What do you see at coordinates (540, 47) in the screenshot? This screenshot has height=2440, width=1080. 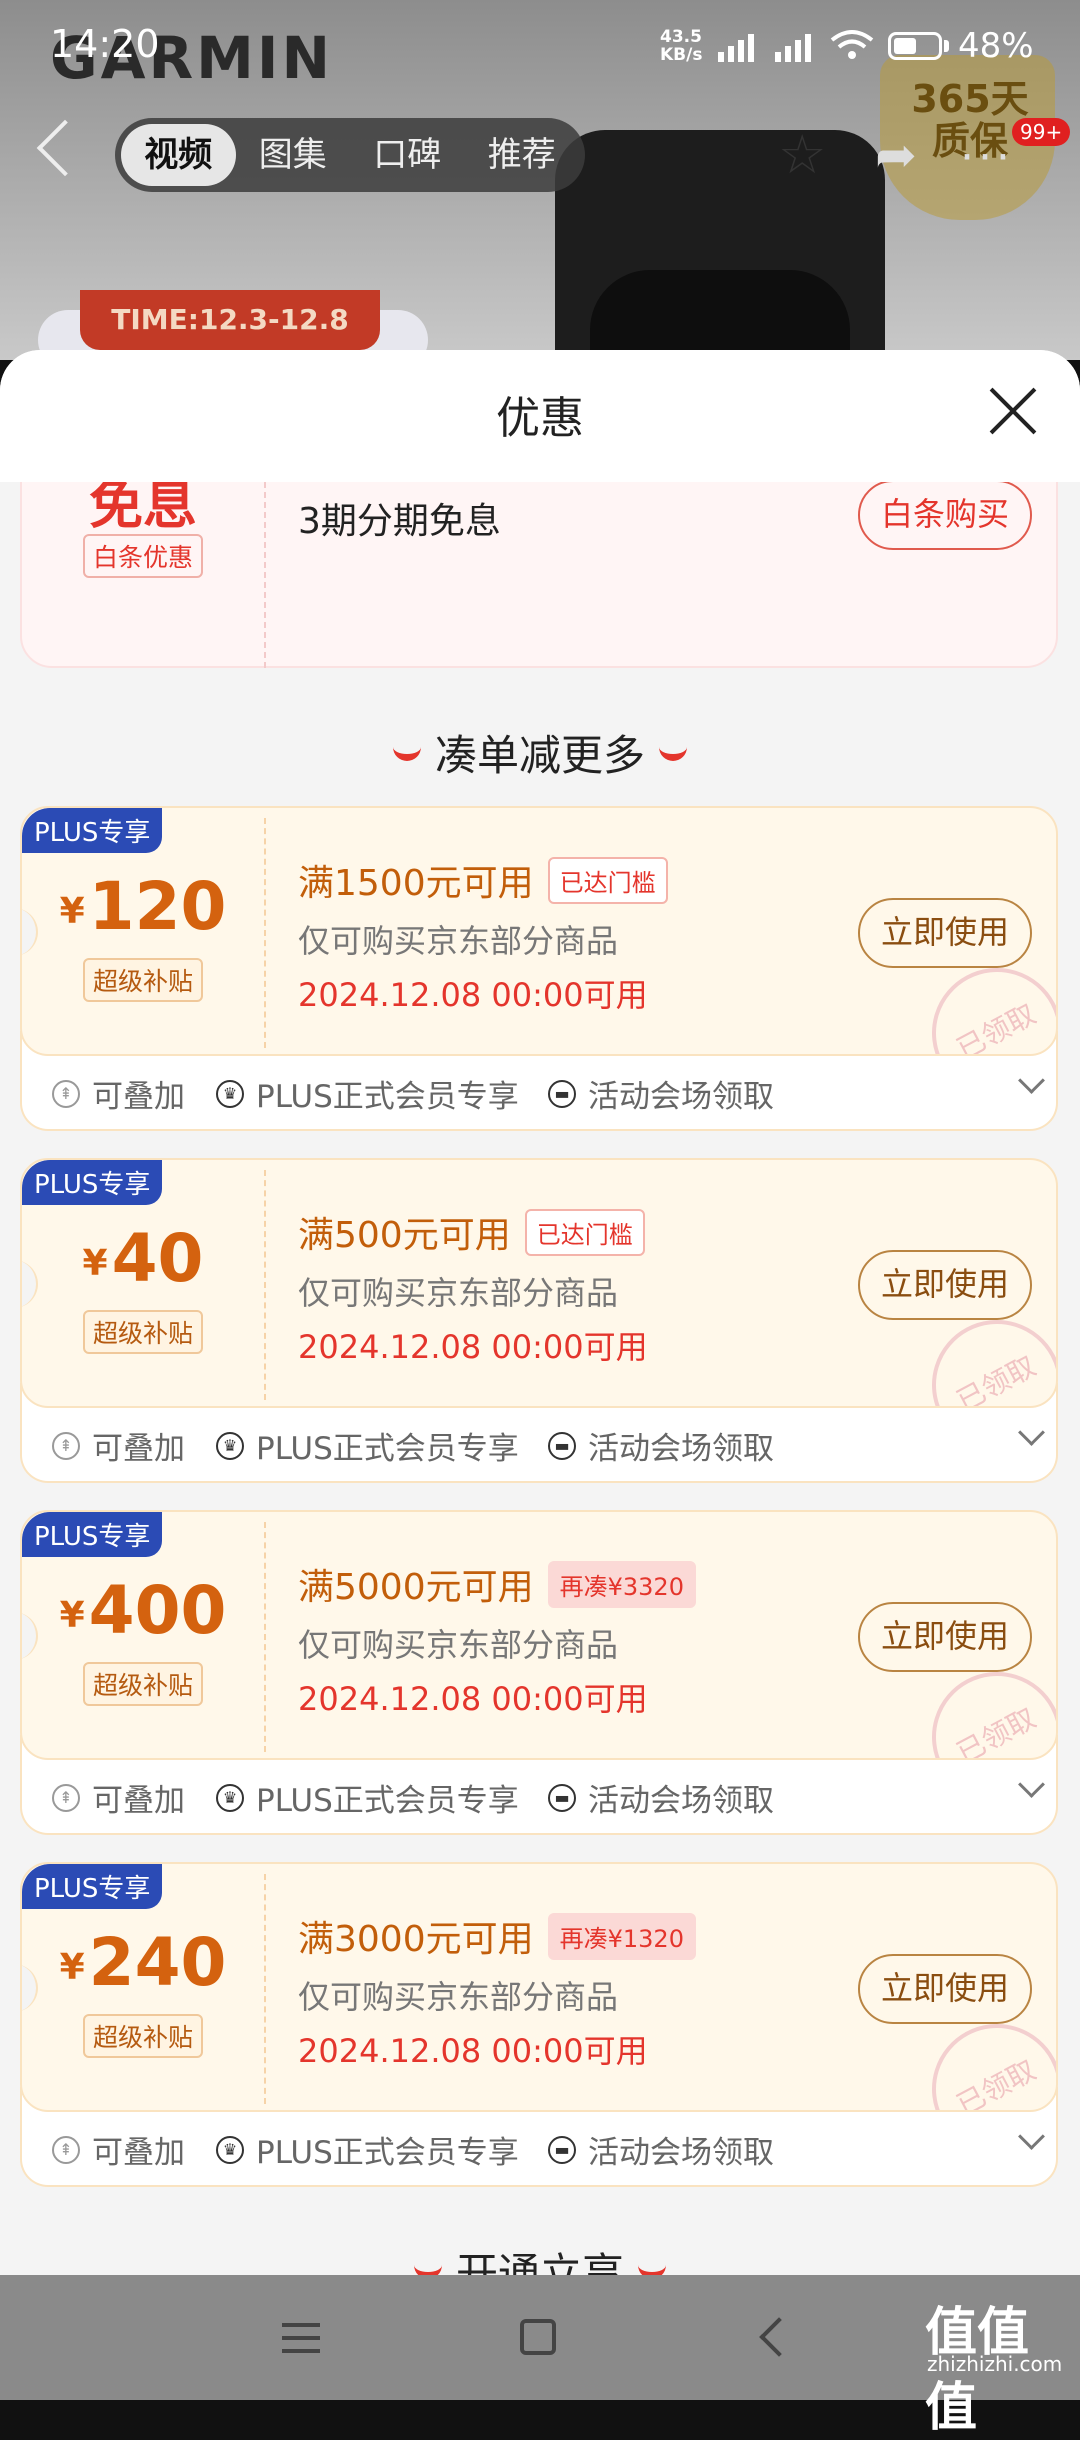 I see `status-bar: 14:20 43.5 KB/s 48%` at bounding box center [540, 47].